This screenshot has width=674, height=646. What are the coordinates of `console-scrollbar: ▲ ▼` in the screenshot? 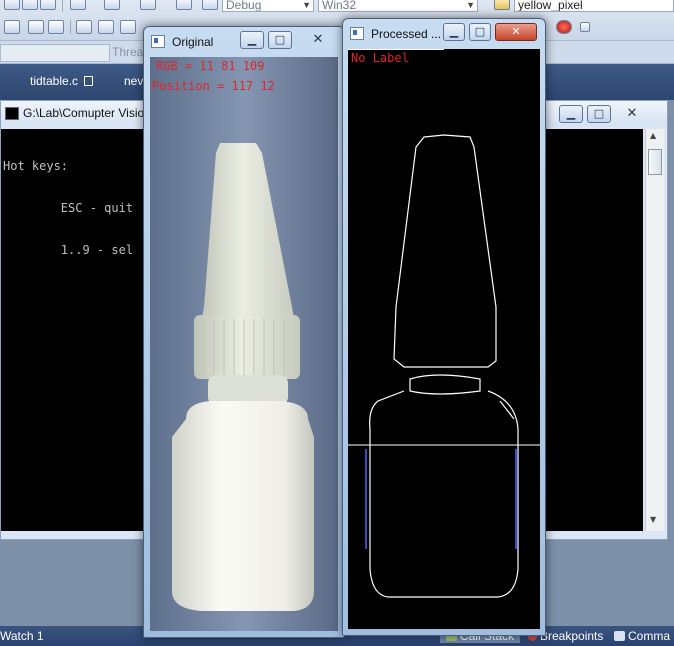 It's located at (654, 330).